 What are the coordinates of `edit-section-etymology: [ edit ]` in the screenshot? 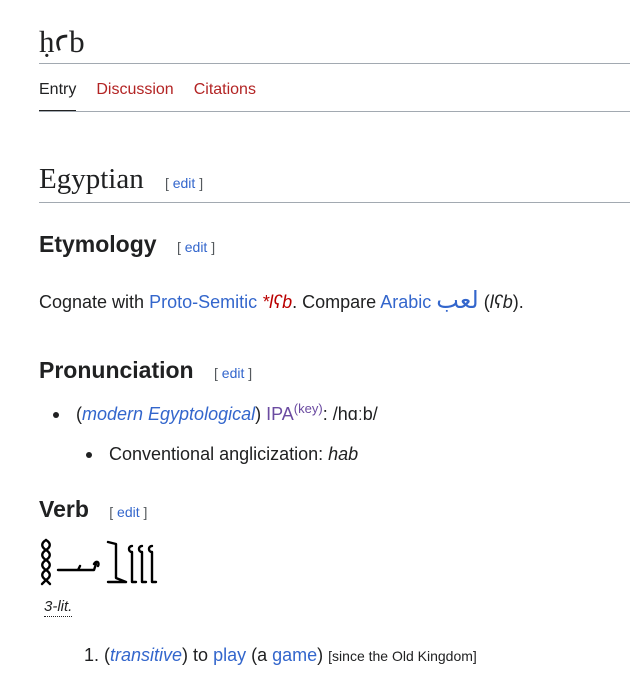 It's located at (196, 247).